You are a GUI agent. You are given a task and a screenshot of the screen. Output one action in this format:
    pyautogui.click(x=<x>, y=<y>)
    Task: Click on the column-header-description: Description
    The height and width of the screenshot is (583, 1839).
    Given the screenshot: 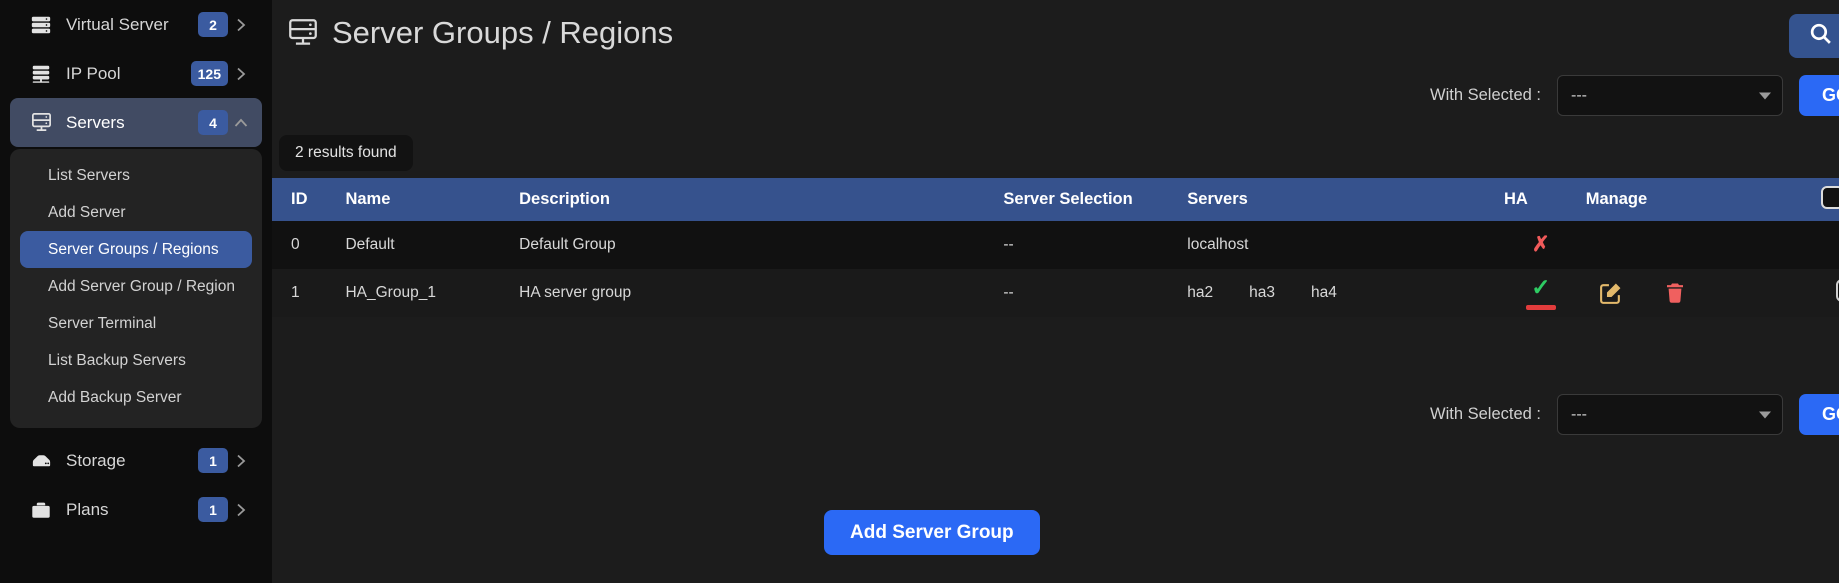 What is the action you would take?
    pyautogui.click(x=757, y=199)
    